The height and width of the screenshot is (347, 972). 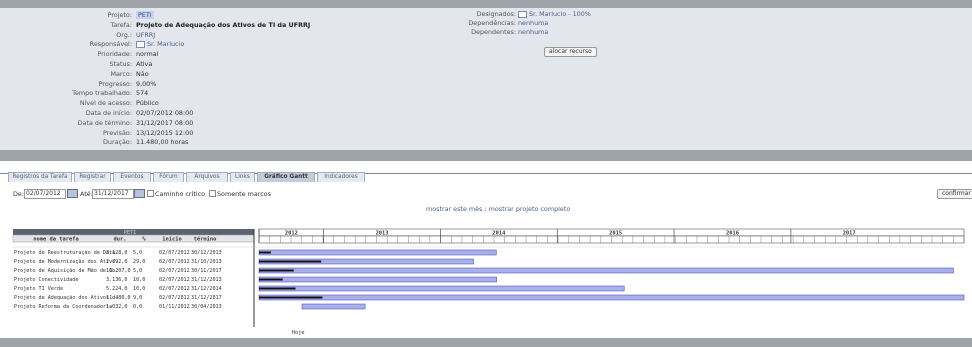 I want to click on today-label: Hoje, so click(x=298, y=333).